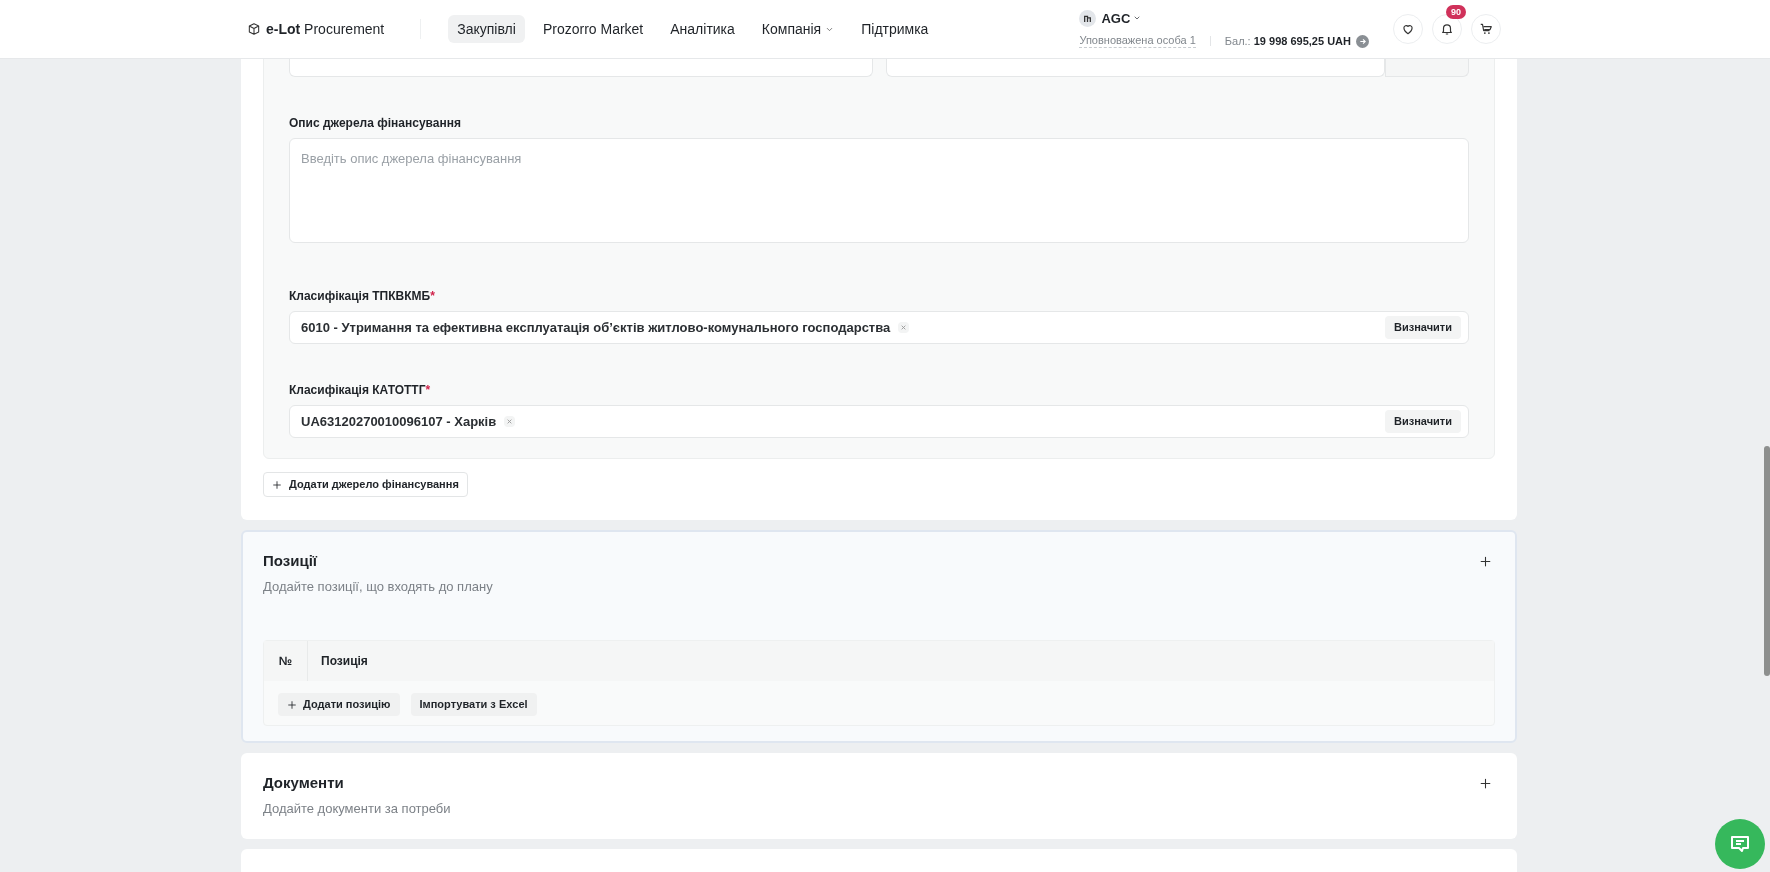  What do you see at coordinates (1121, 18) in the screenshot?
I see `account-menu: AGC` at bounding box center [1121, 18].